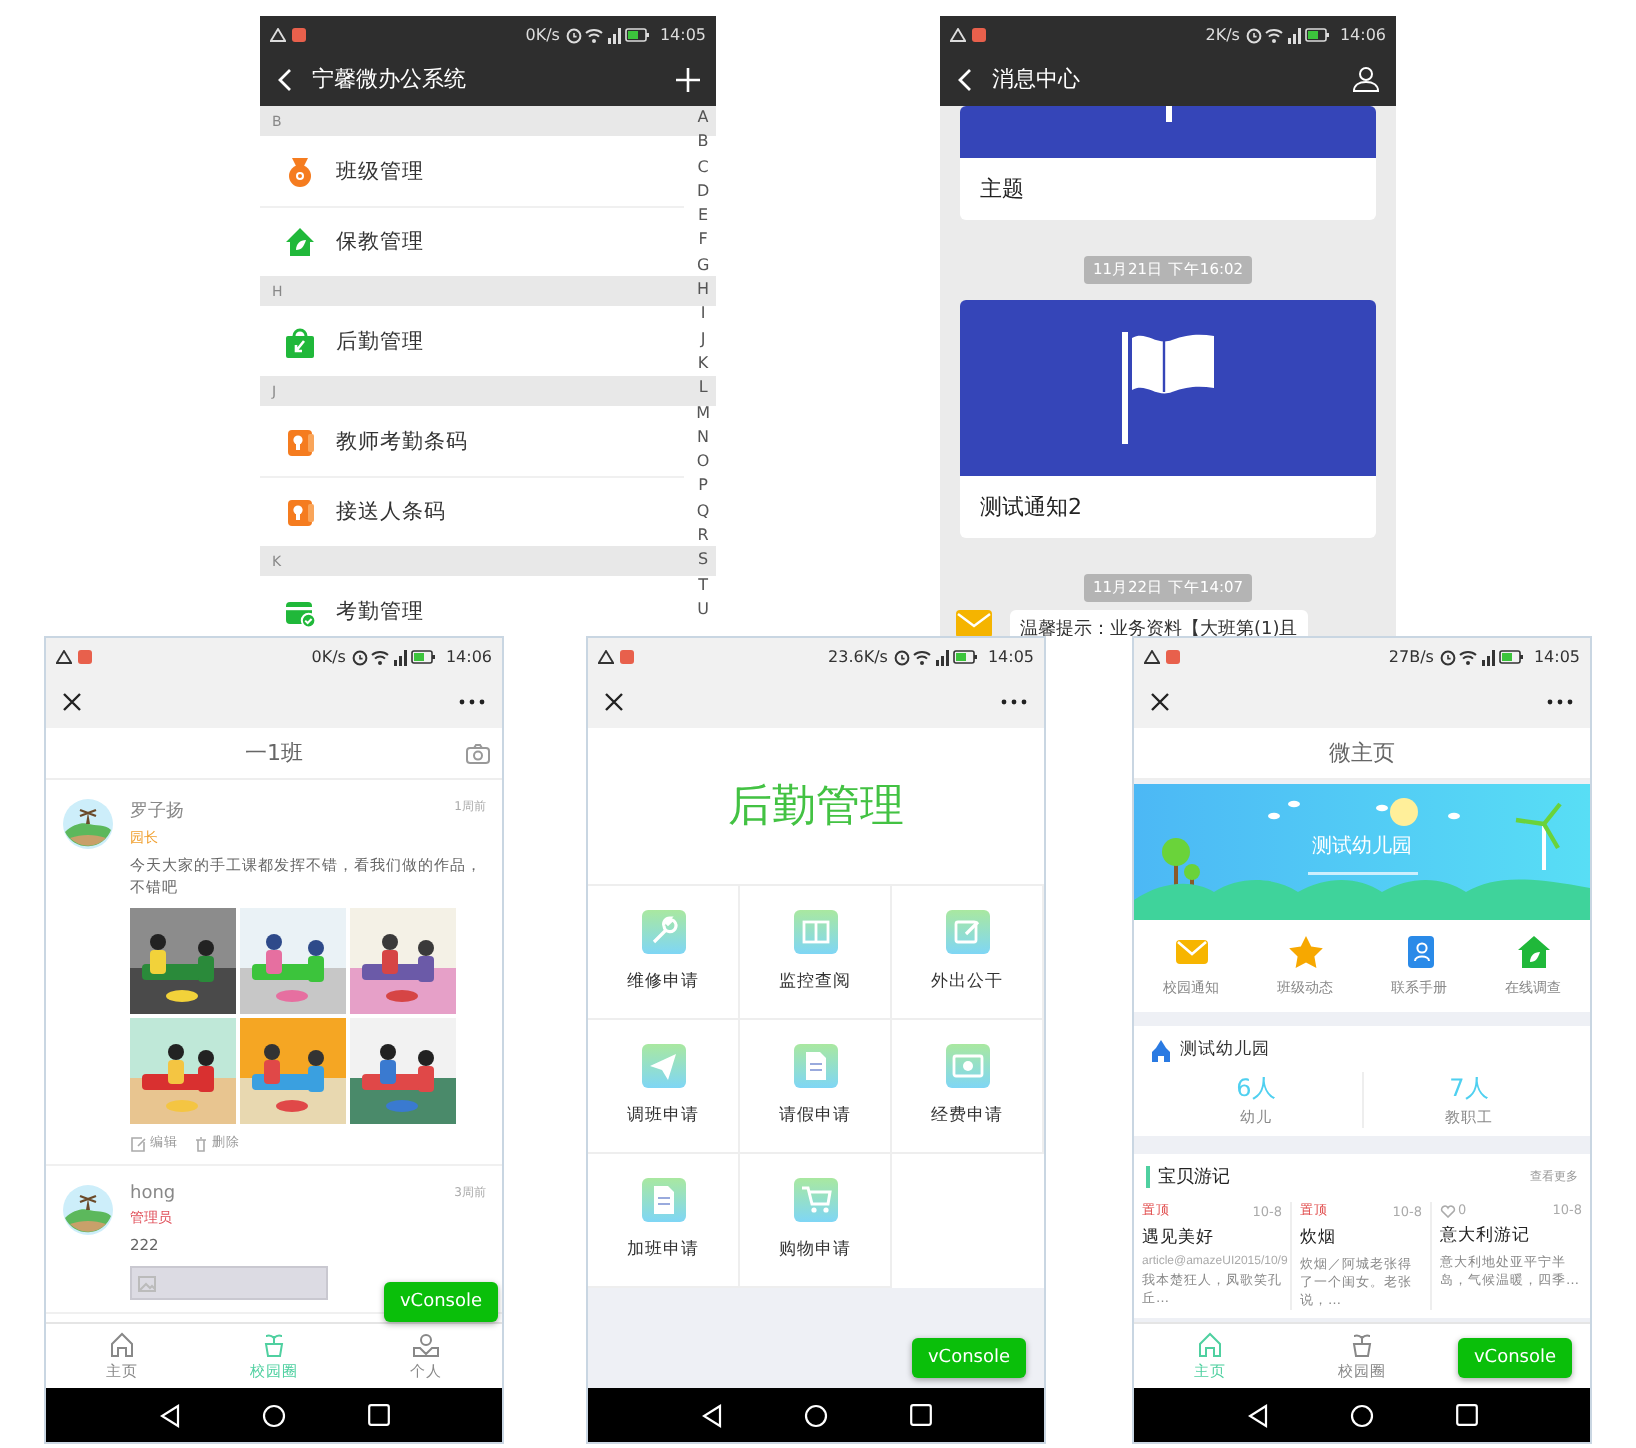 The image size is (1636, 1448). Describe the element at coordinates (1194, 1177) in the screenshot. I see `section-title: 宝贝游记` at that location.